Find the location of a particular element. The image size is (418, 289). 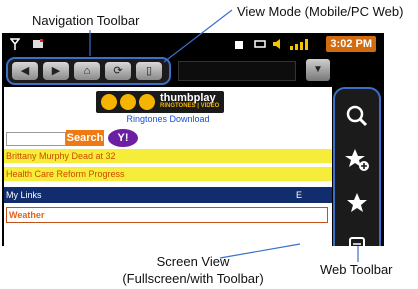

speaker-icon is located at coordinates (278, 44).